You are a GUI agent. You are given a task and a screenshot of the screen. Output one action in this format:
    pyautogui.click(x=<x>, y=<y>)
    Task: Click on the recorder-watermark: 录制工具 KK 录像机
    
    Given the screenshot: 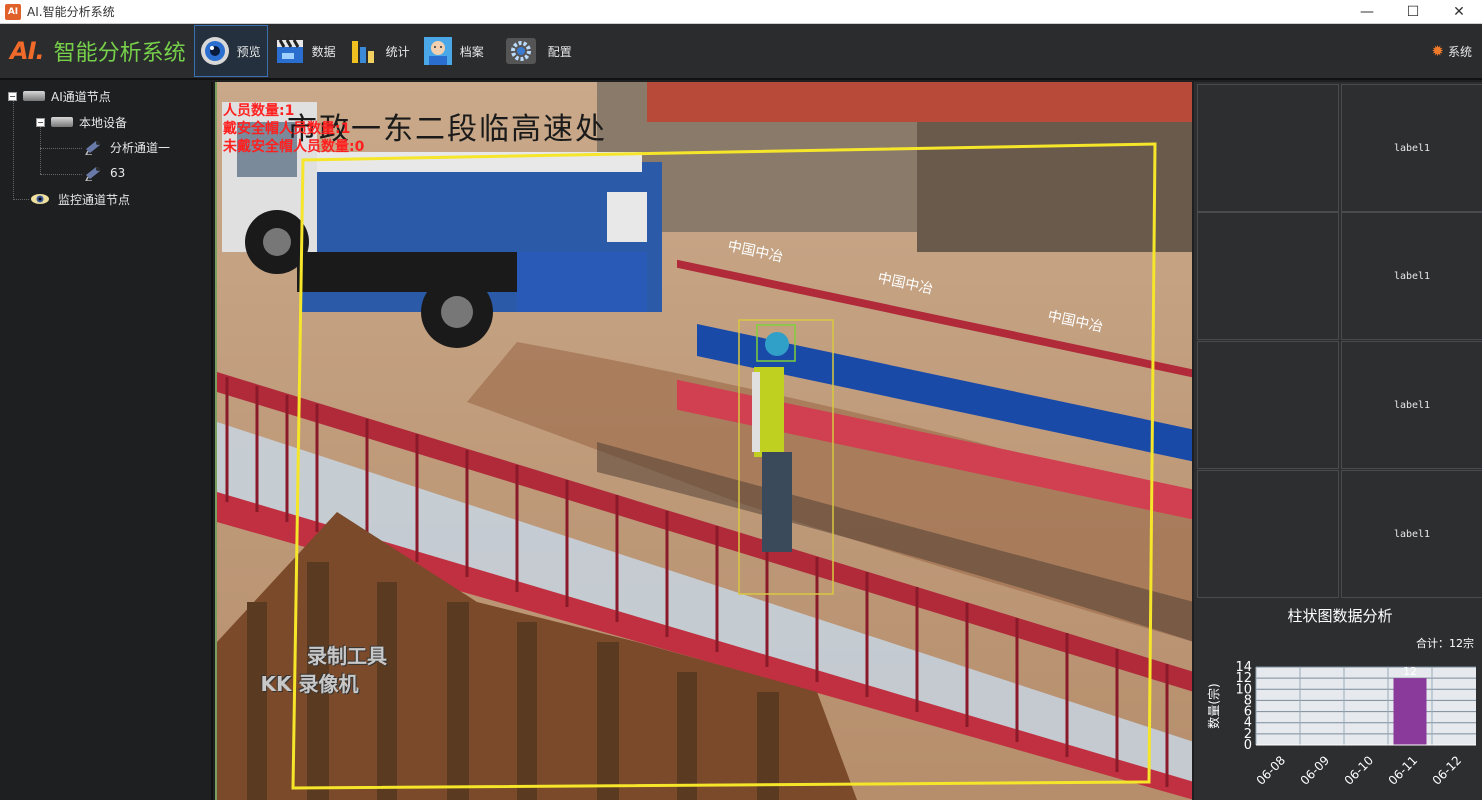 What is the action you would take?
    pyautogui.click(x=324, y=670)
    